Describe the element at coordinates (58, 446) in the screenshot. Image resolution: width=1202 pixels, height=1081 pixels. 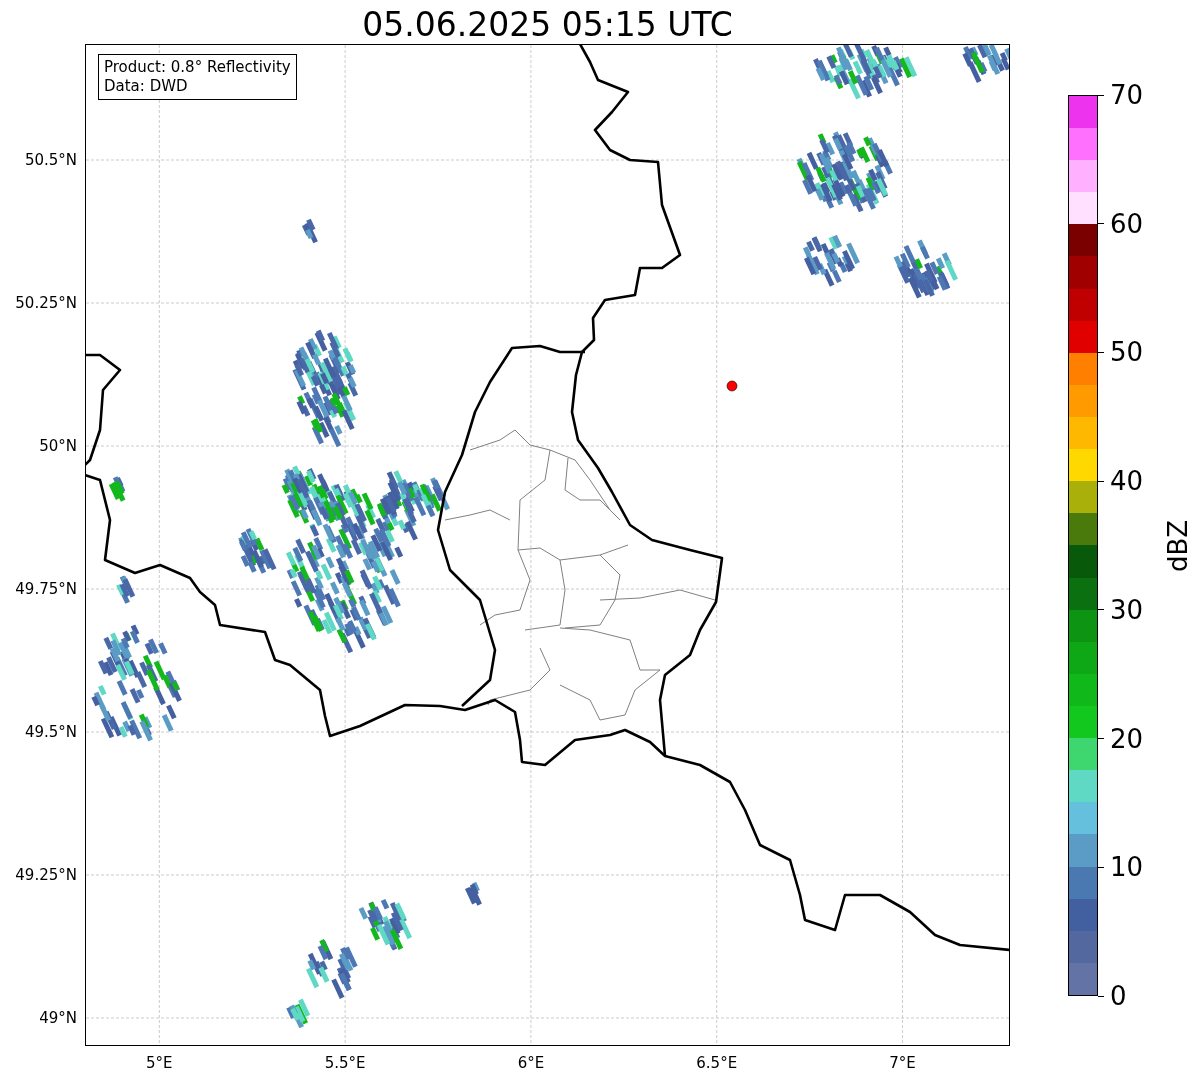
I see `latitude-label: 50°N` at that location.